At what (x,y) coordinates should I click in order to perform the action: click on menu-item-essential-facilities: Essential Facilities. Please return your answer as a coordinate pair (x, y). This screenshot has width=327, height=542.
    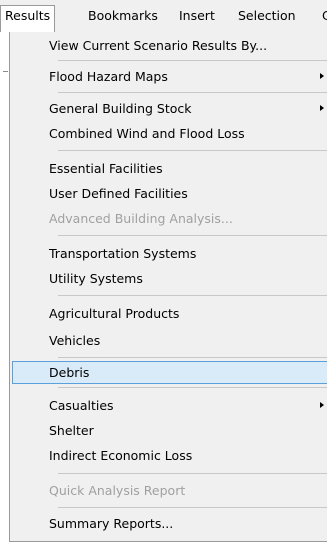
    Looking at the image, I should click on (169, 168).